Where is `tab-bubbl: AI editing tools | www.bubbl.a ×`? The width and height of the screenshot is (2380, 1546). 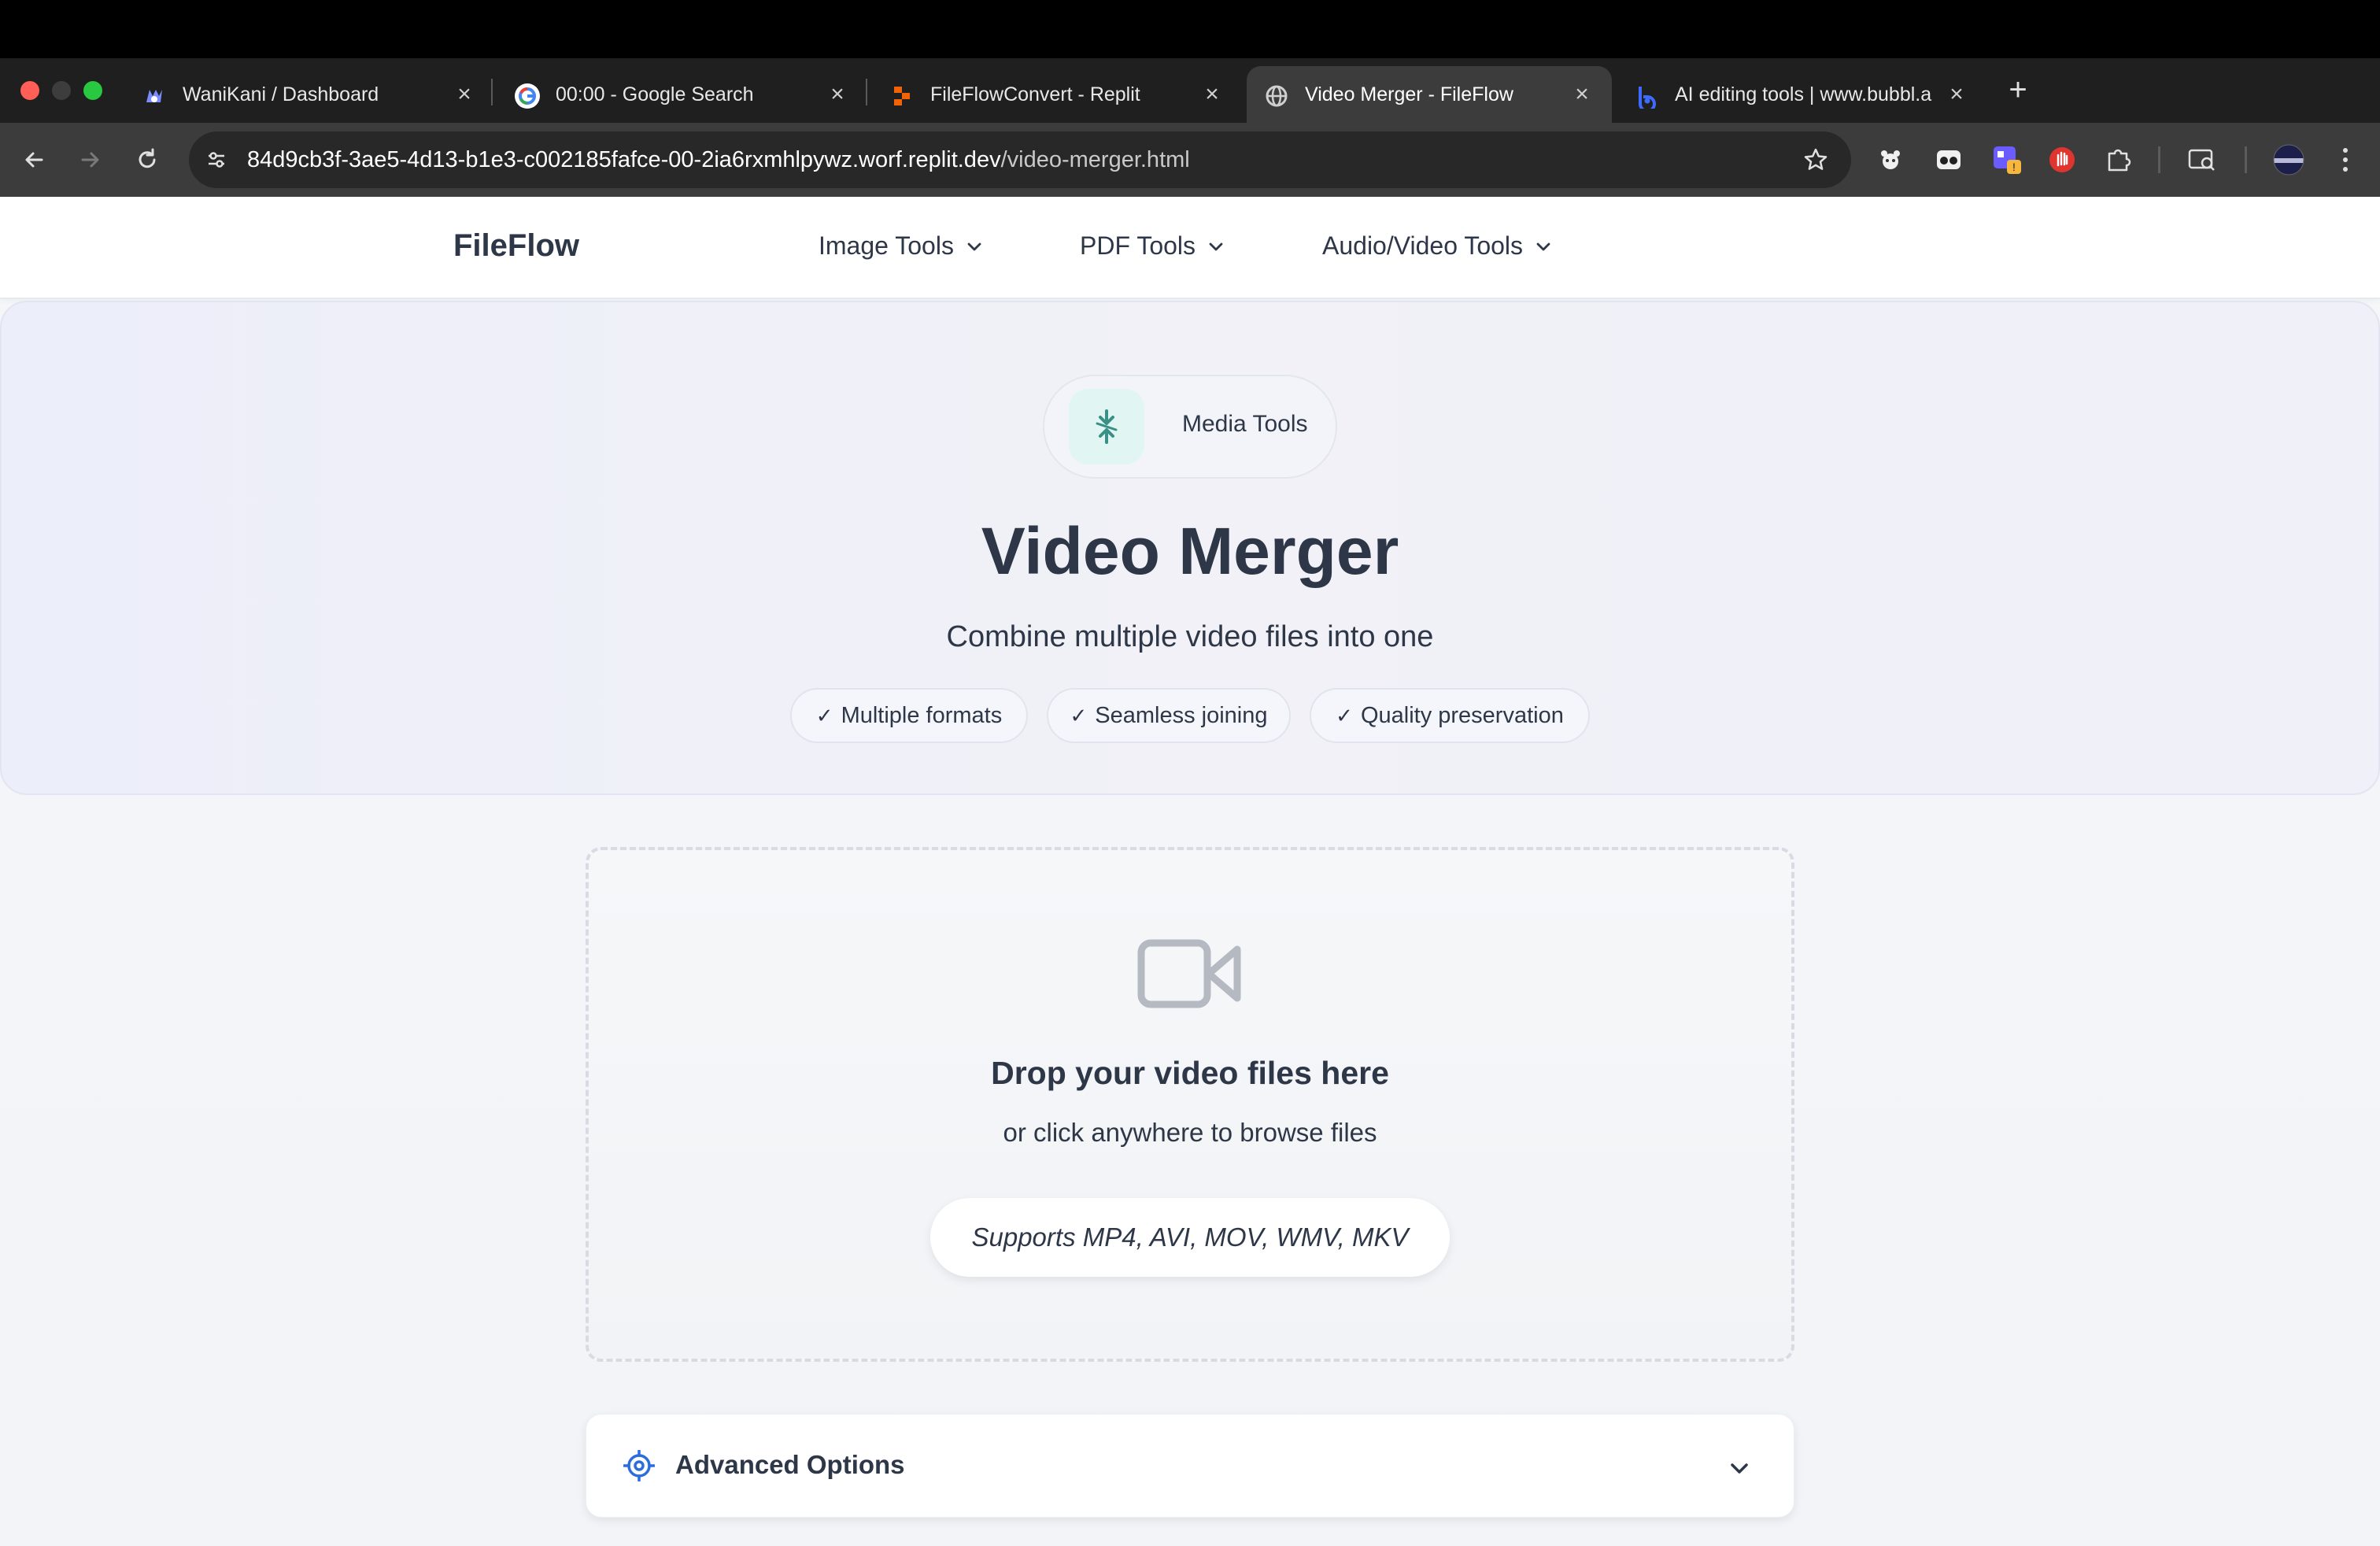 tab-bubbl: AI editing tools | www.bubbl.a × is located at coordinates (1802, 95).